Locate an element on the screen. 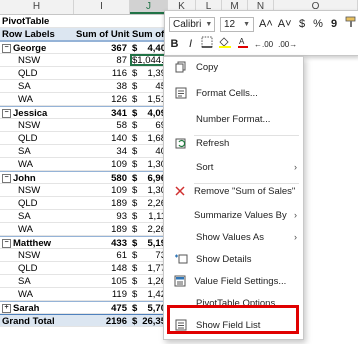 This screenshot has height=344, width=358. menu-item-show-details: Show Details is located at coordinates (233, 259).